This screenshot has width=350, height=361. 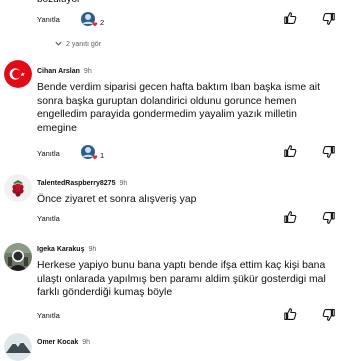 I want to click on creator-heart-badge: 2, so click(x=92, y=22).